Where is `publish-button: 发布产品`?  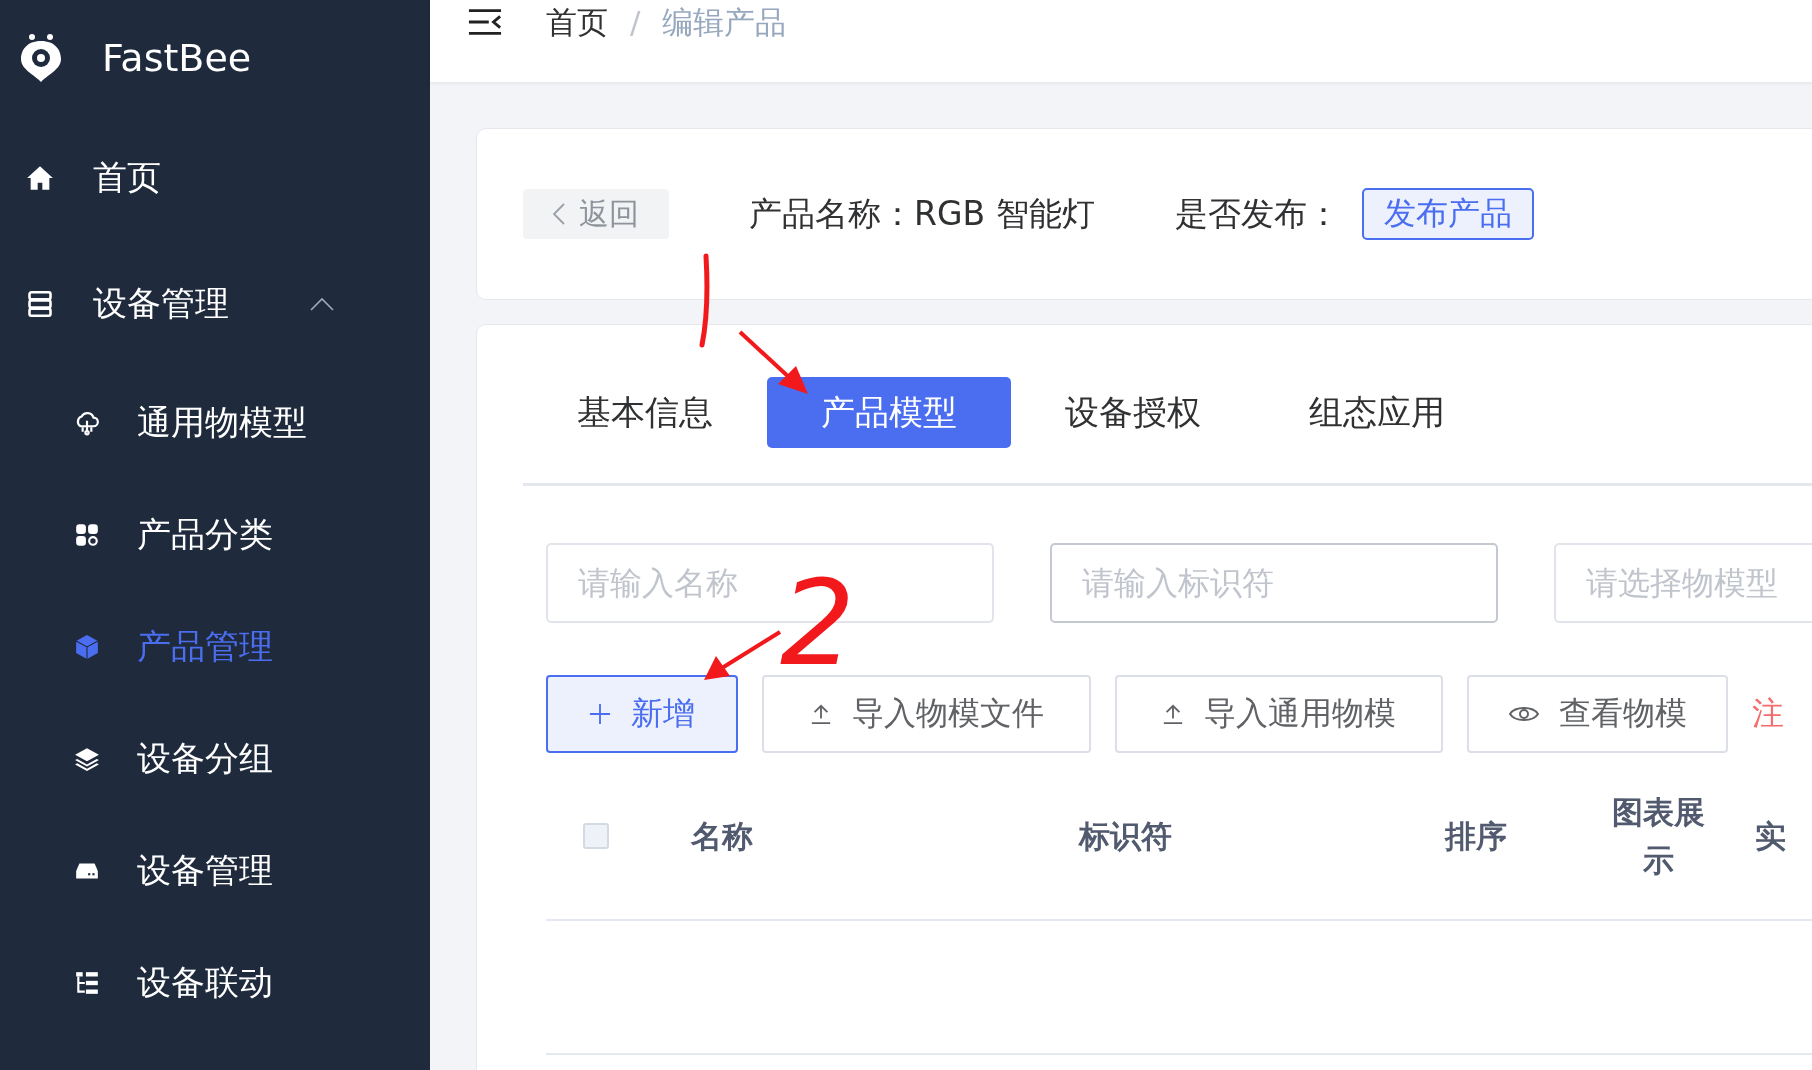 publish-button: 发布产品 is located at coordinates (1447, 214).